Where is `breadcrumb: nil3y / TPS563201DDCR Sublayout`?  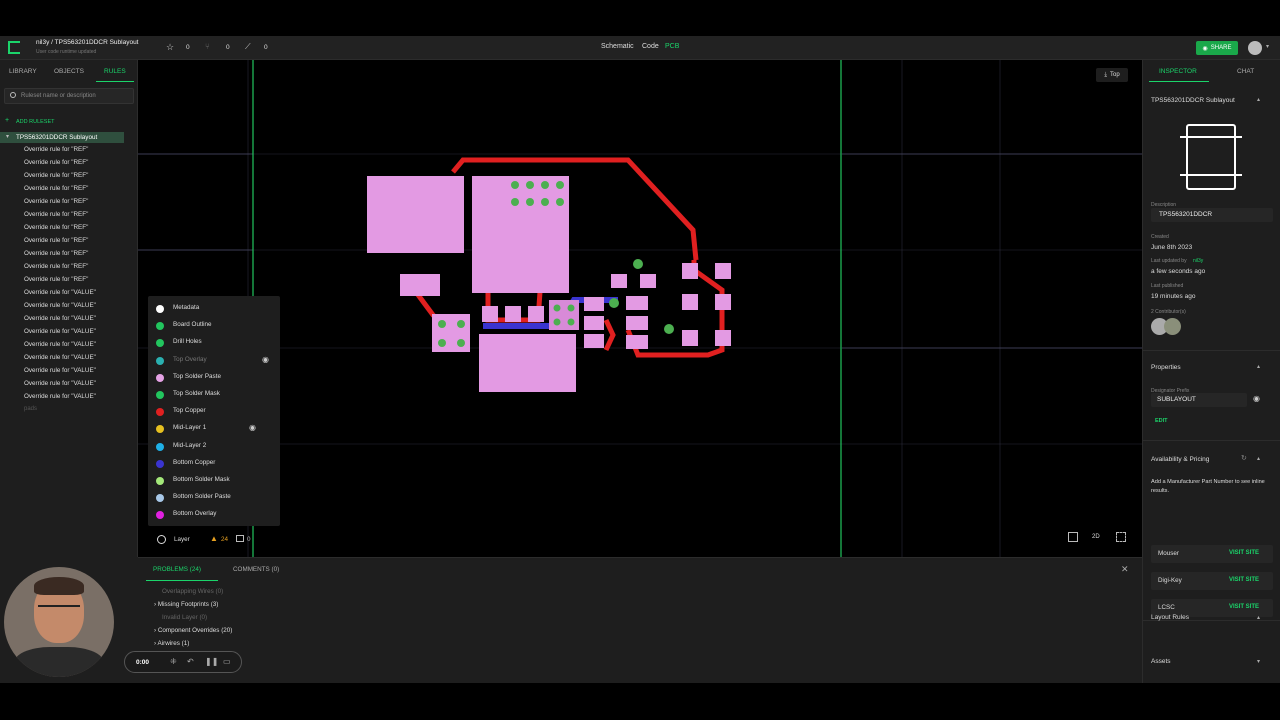 breadcrumb: nil3y / TPS563201DDCR Sublayout is located at coordinates (87, 42).